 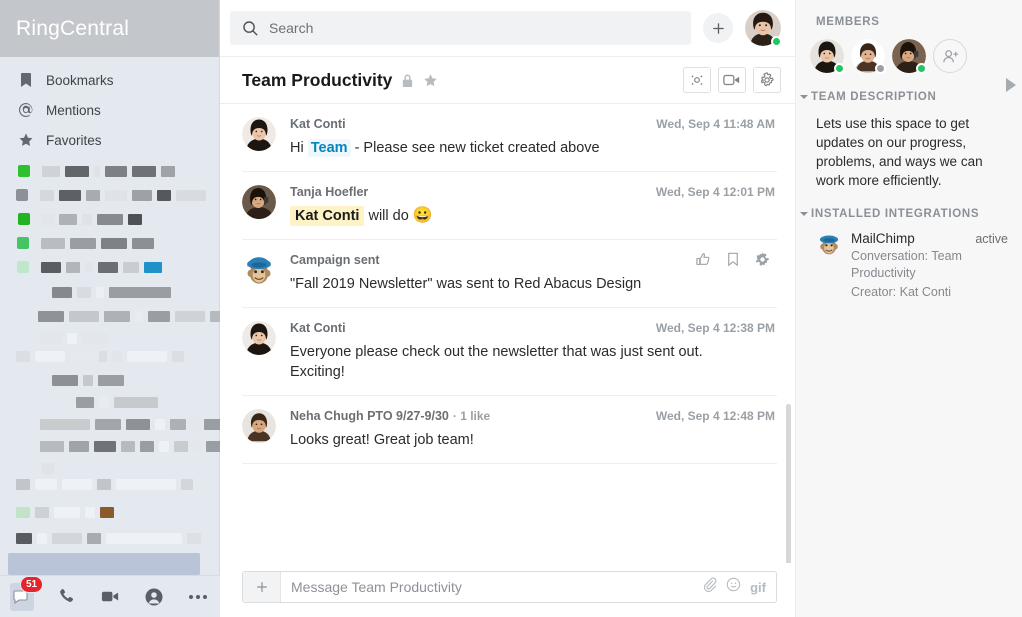 I want to click on message-header: Tanja Hoefler Wed, Sep 4 12:01 PM, so click(x=532, y=192).